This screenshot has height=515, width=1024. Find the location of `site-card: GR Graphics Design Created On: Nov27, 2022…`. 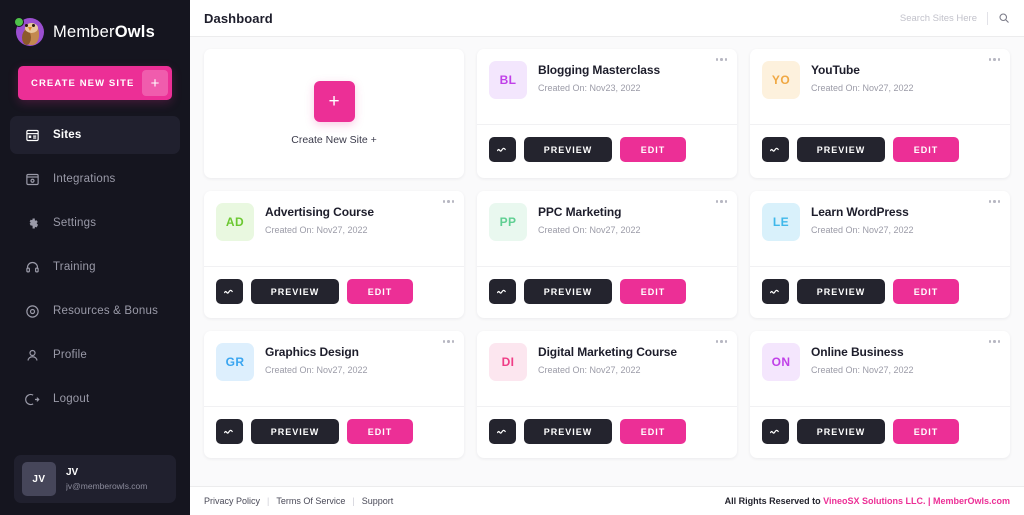

site-card: GR Graphics Design Created On: Nov27, 2022… is located at coordinates (334, 394).